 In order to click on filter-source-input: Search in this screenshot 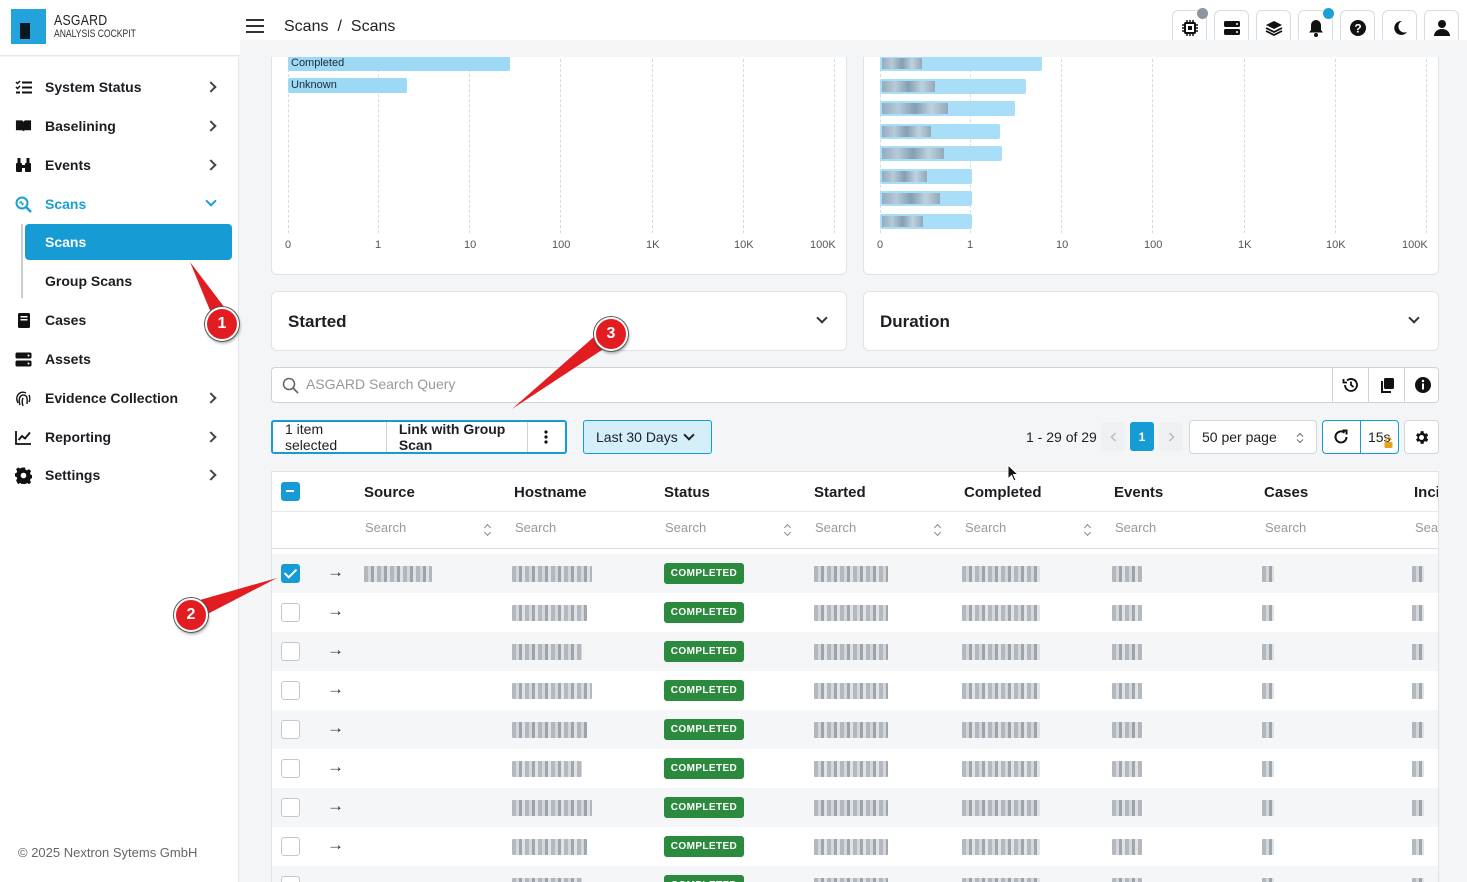, I will do `click(385, 527)`.